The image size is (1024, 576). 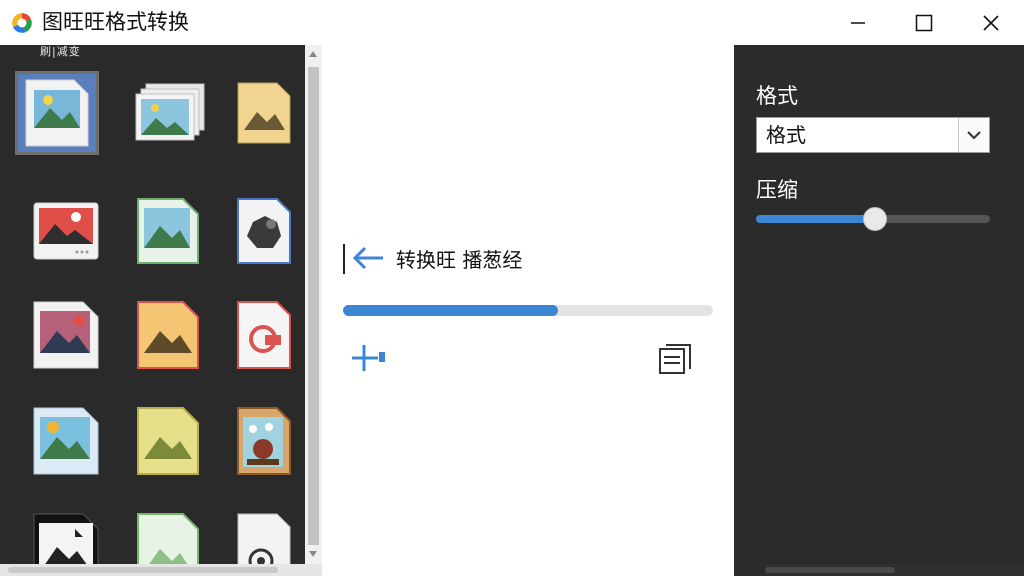 I want to click on close-icon, so click(x=991, y=22).